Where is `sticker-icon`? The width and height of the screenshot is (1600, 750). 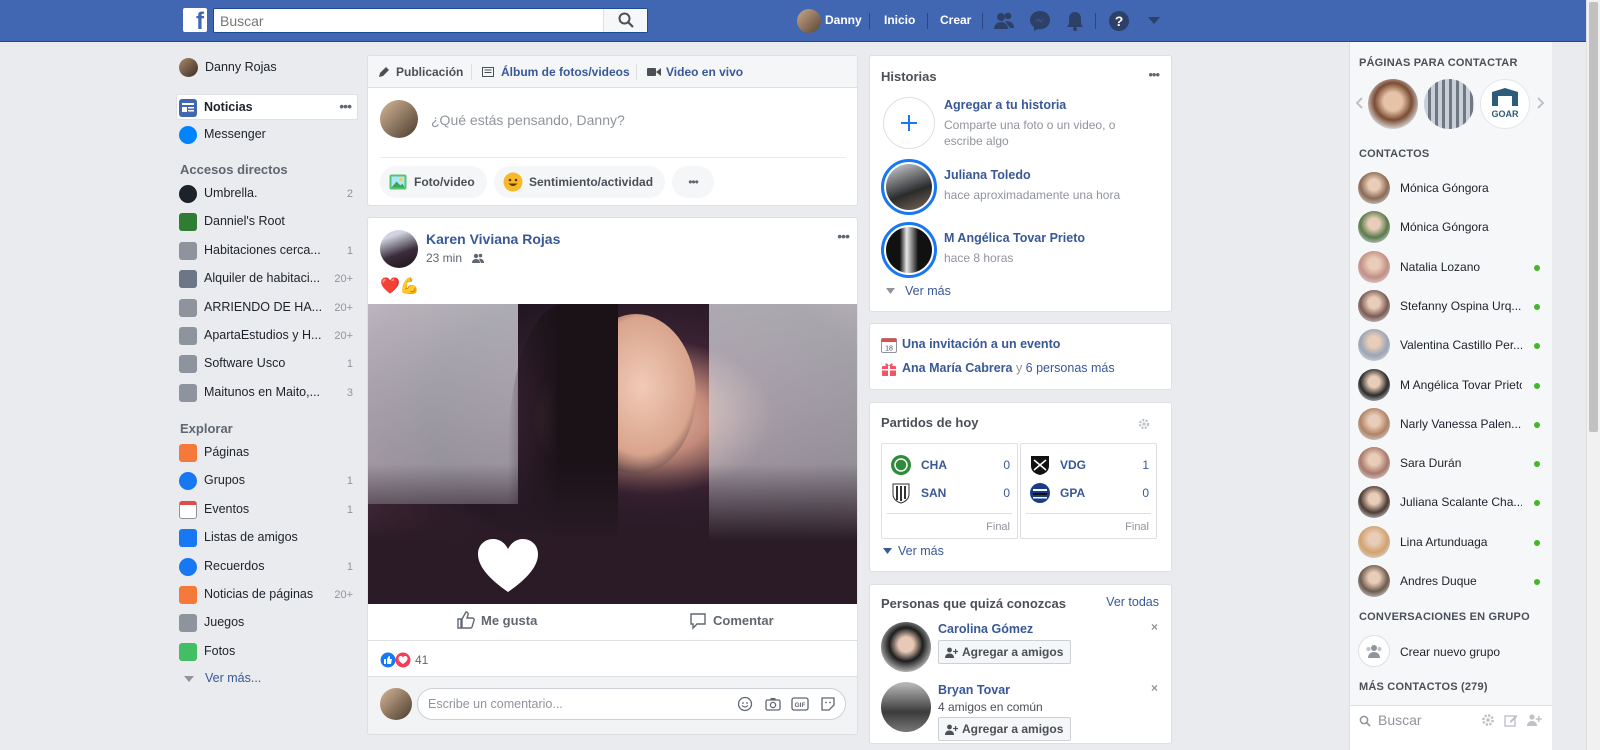
sticker-icon is located at coordinates (828, 704).